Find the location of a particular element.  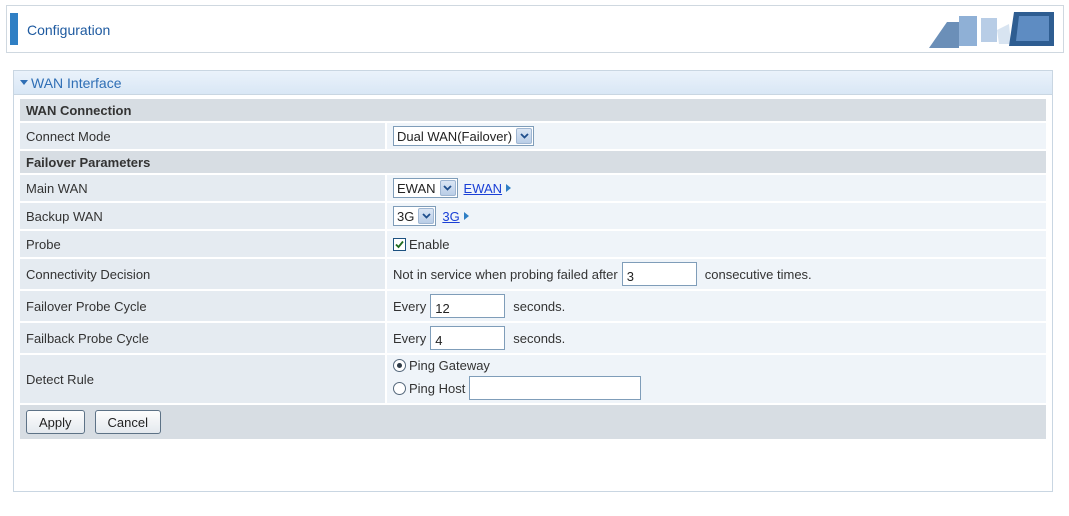

panel-title: WAN Interface is located at coordinates (76, 82).